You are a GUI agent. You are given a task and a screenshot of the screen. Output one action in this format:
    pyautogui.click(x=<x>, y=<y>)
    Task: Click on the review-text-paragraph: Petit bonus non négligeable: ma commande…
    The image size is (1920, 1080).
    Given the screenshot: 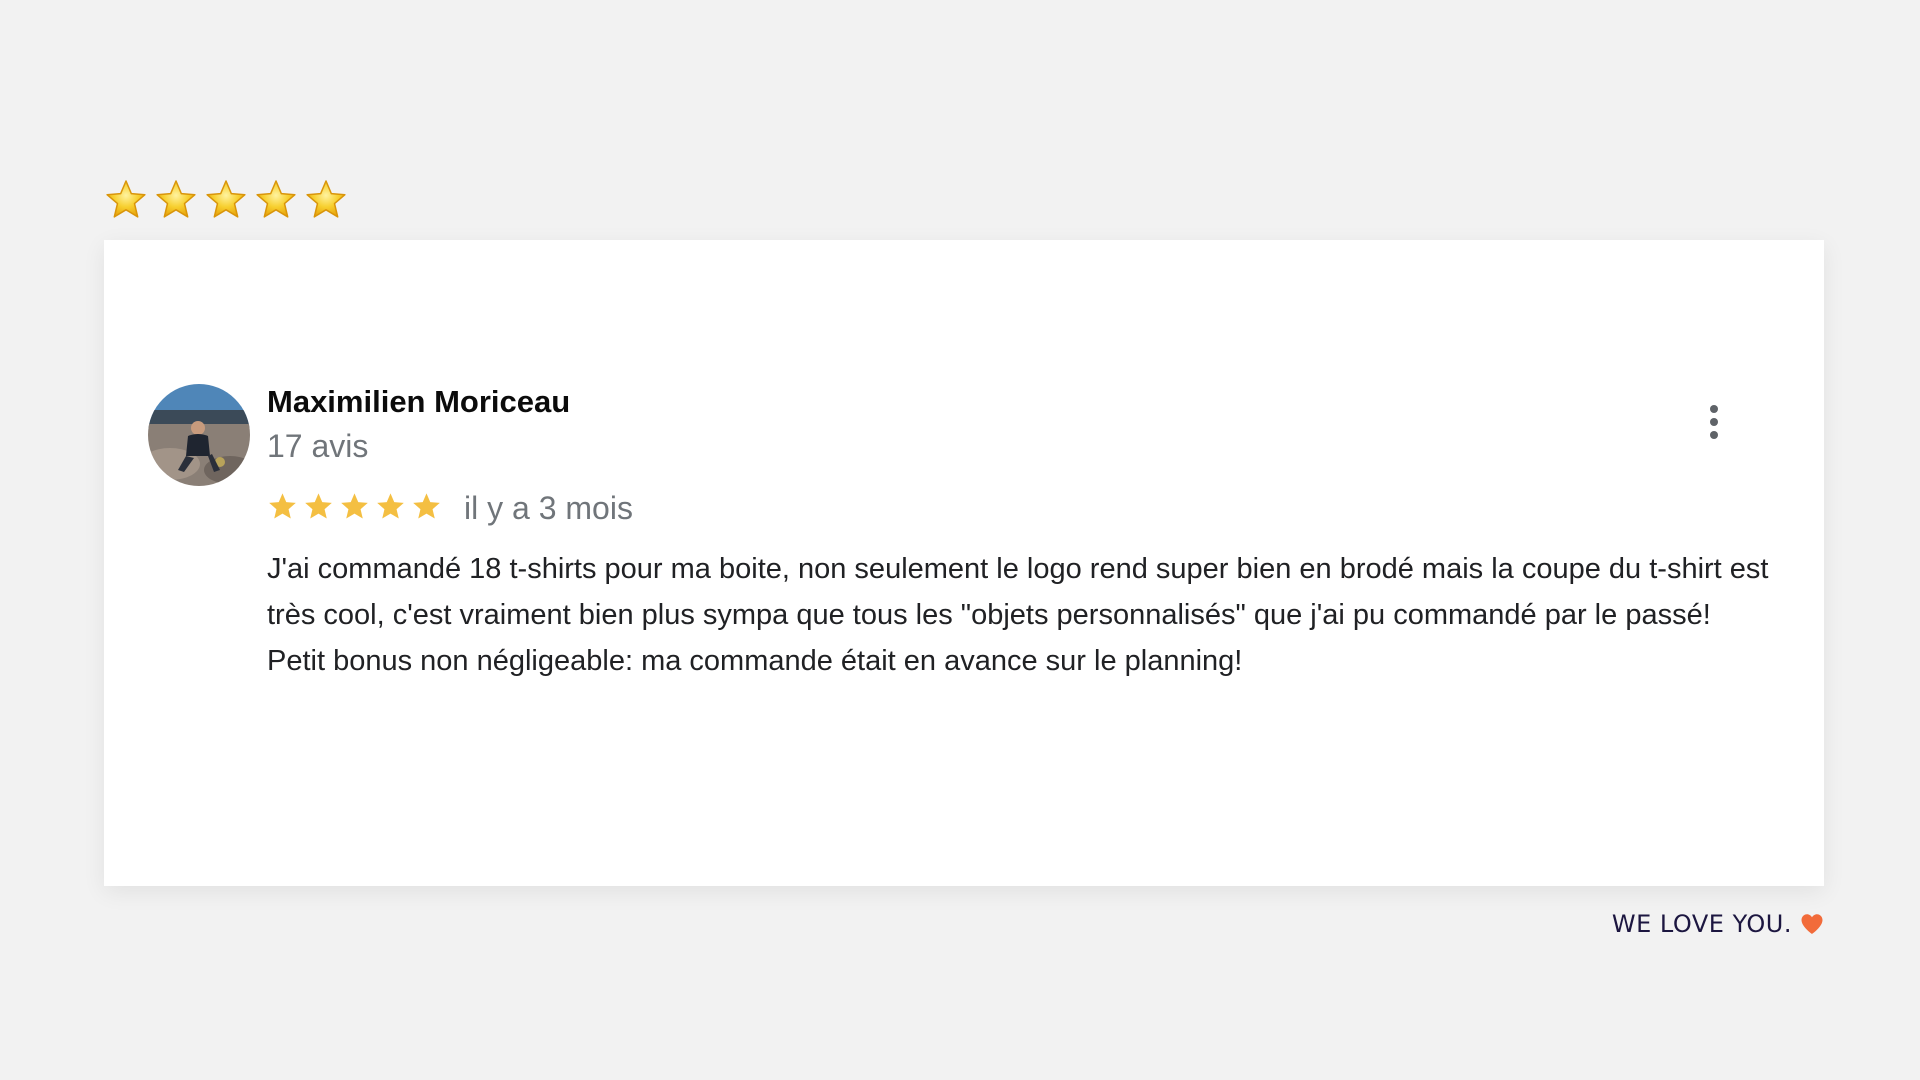 What is the action you would take?
    pyautogui.click(x=755, y=661)
    